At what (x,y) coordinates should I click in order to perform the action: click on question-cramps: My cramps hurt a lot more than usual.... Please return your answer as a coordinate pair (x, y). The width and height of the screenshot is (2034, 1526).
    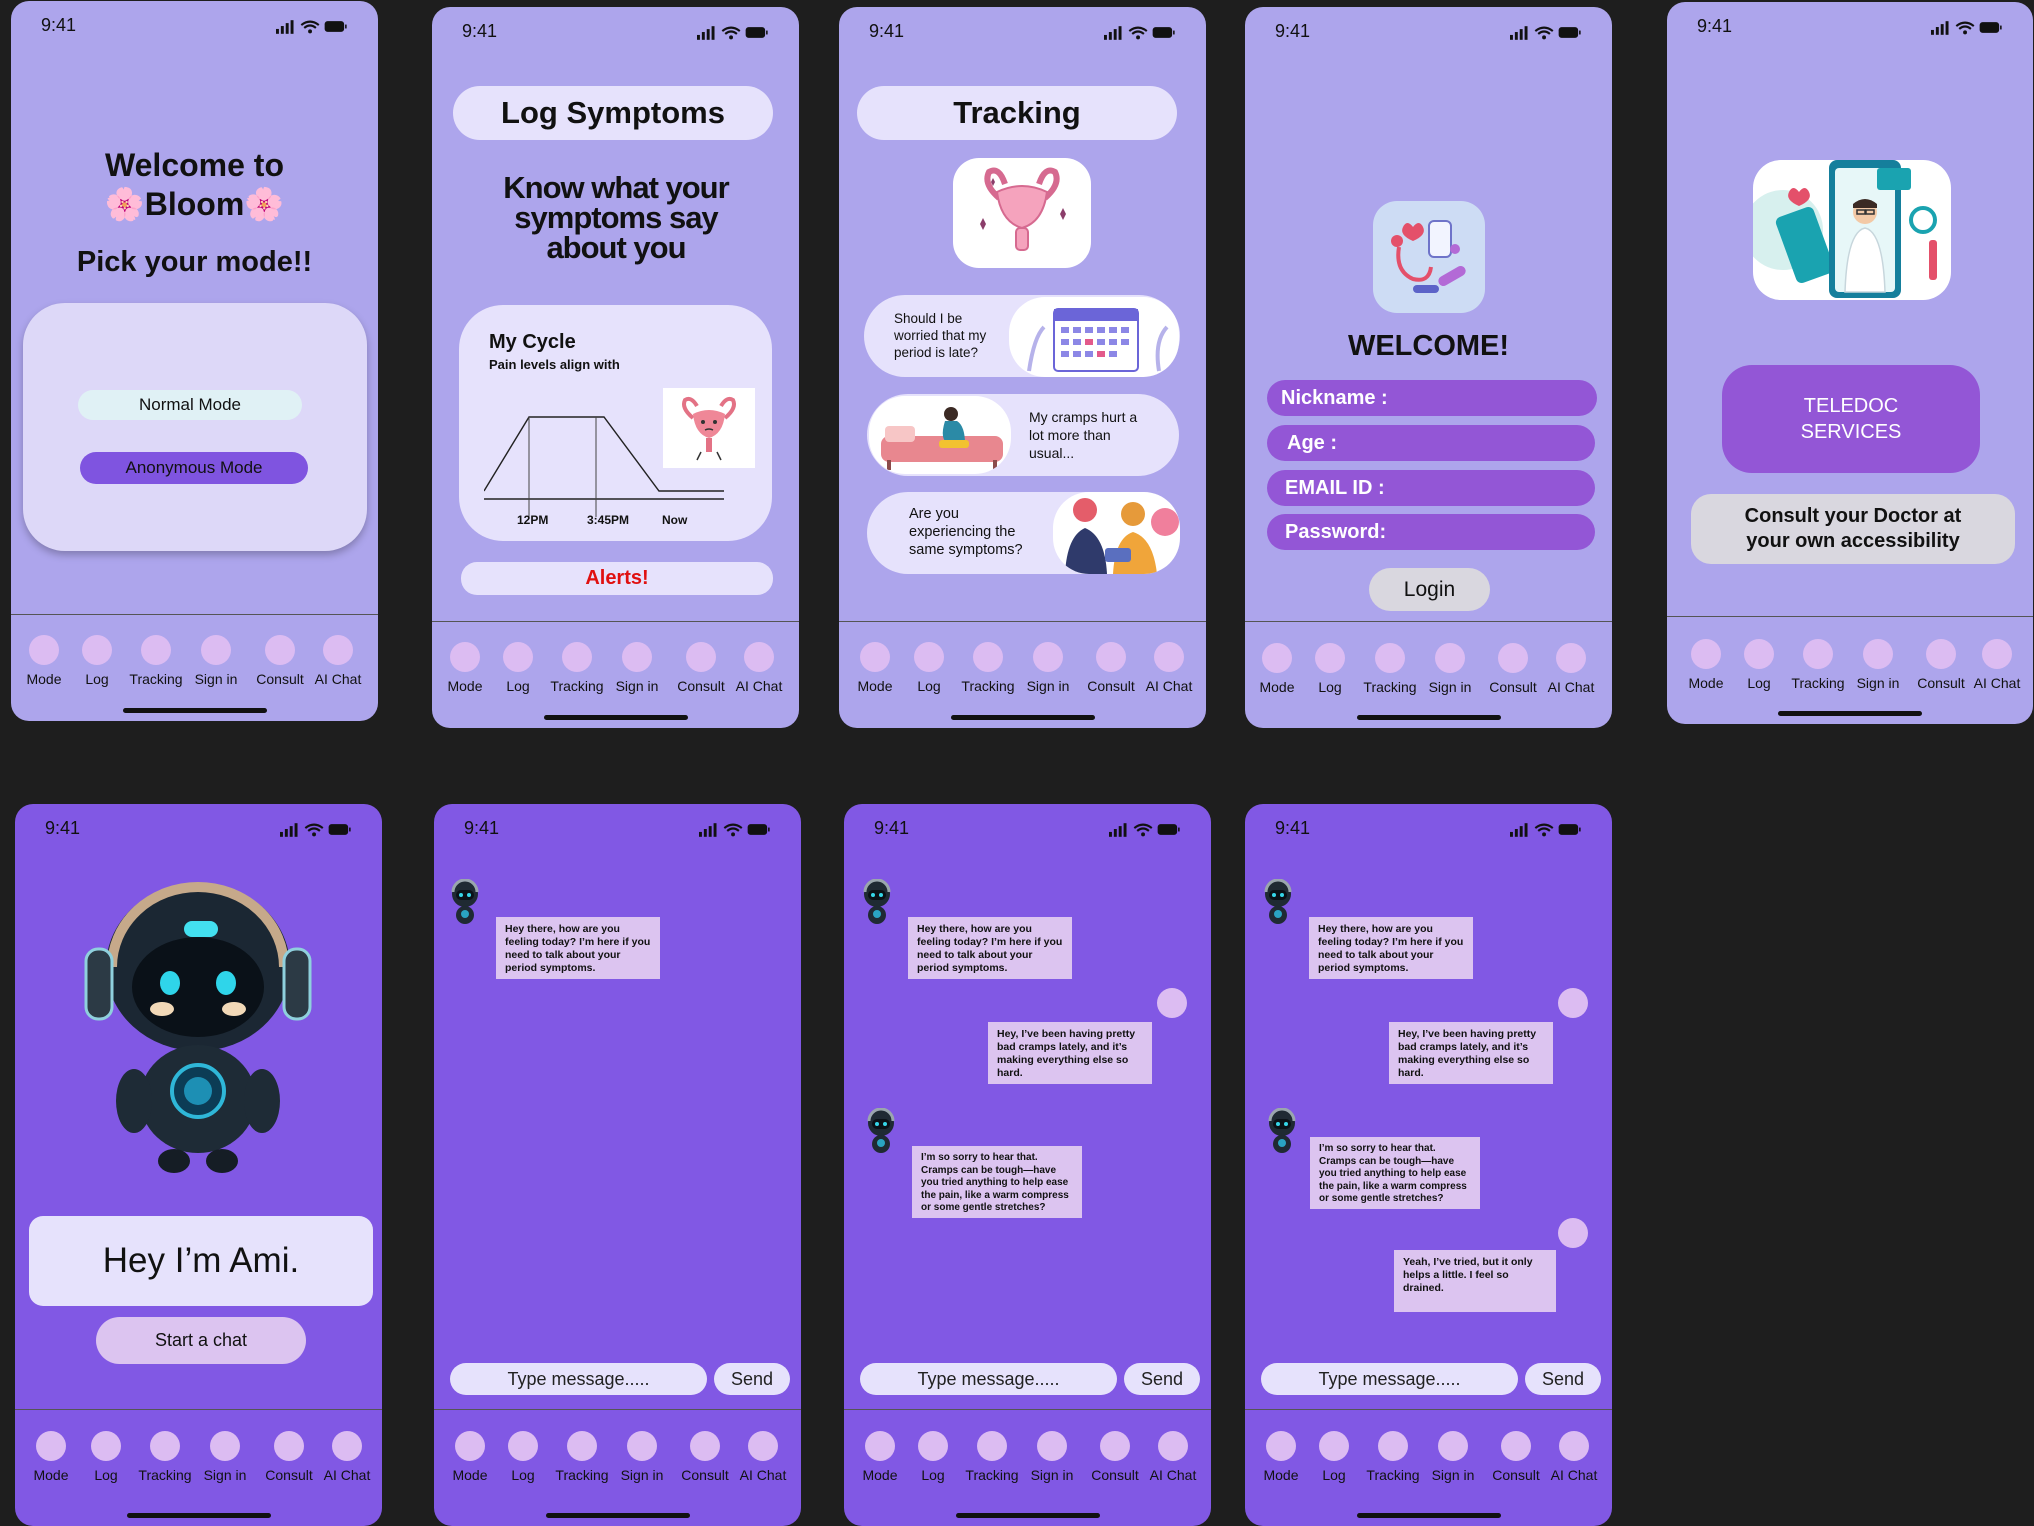
    Looking at the image, I should click on (1083, 435).